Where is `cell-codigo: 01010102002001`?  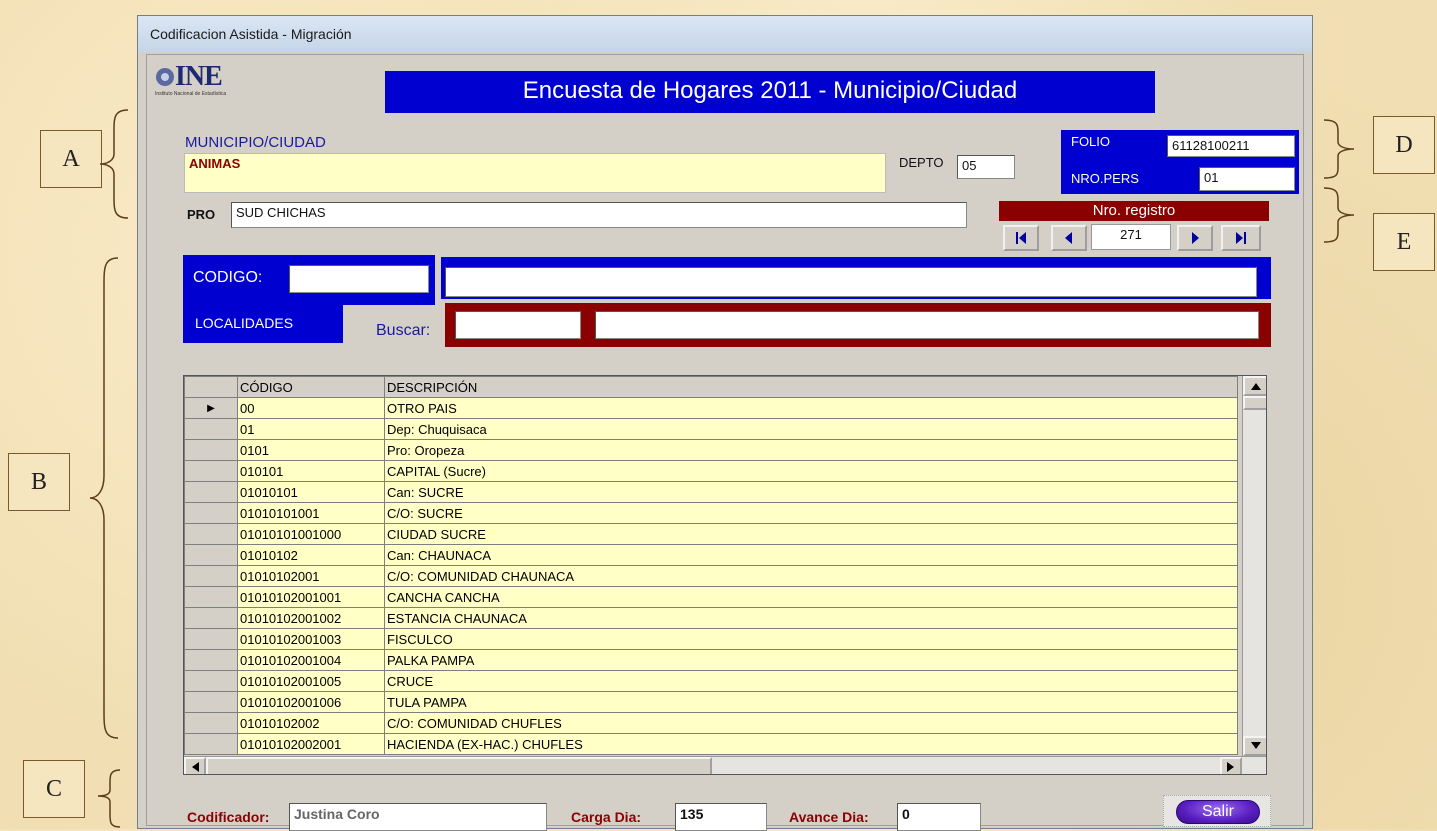
cell-codigo: 01010102002001 is located at coordinates (311, 744).